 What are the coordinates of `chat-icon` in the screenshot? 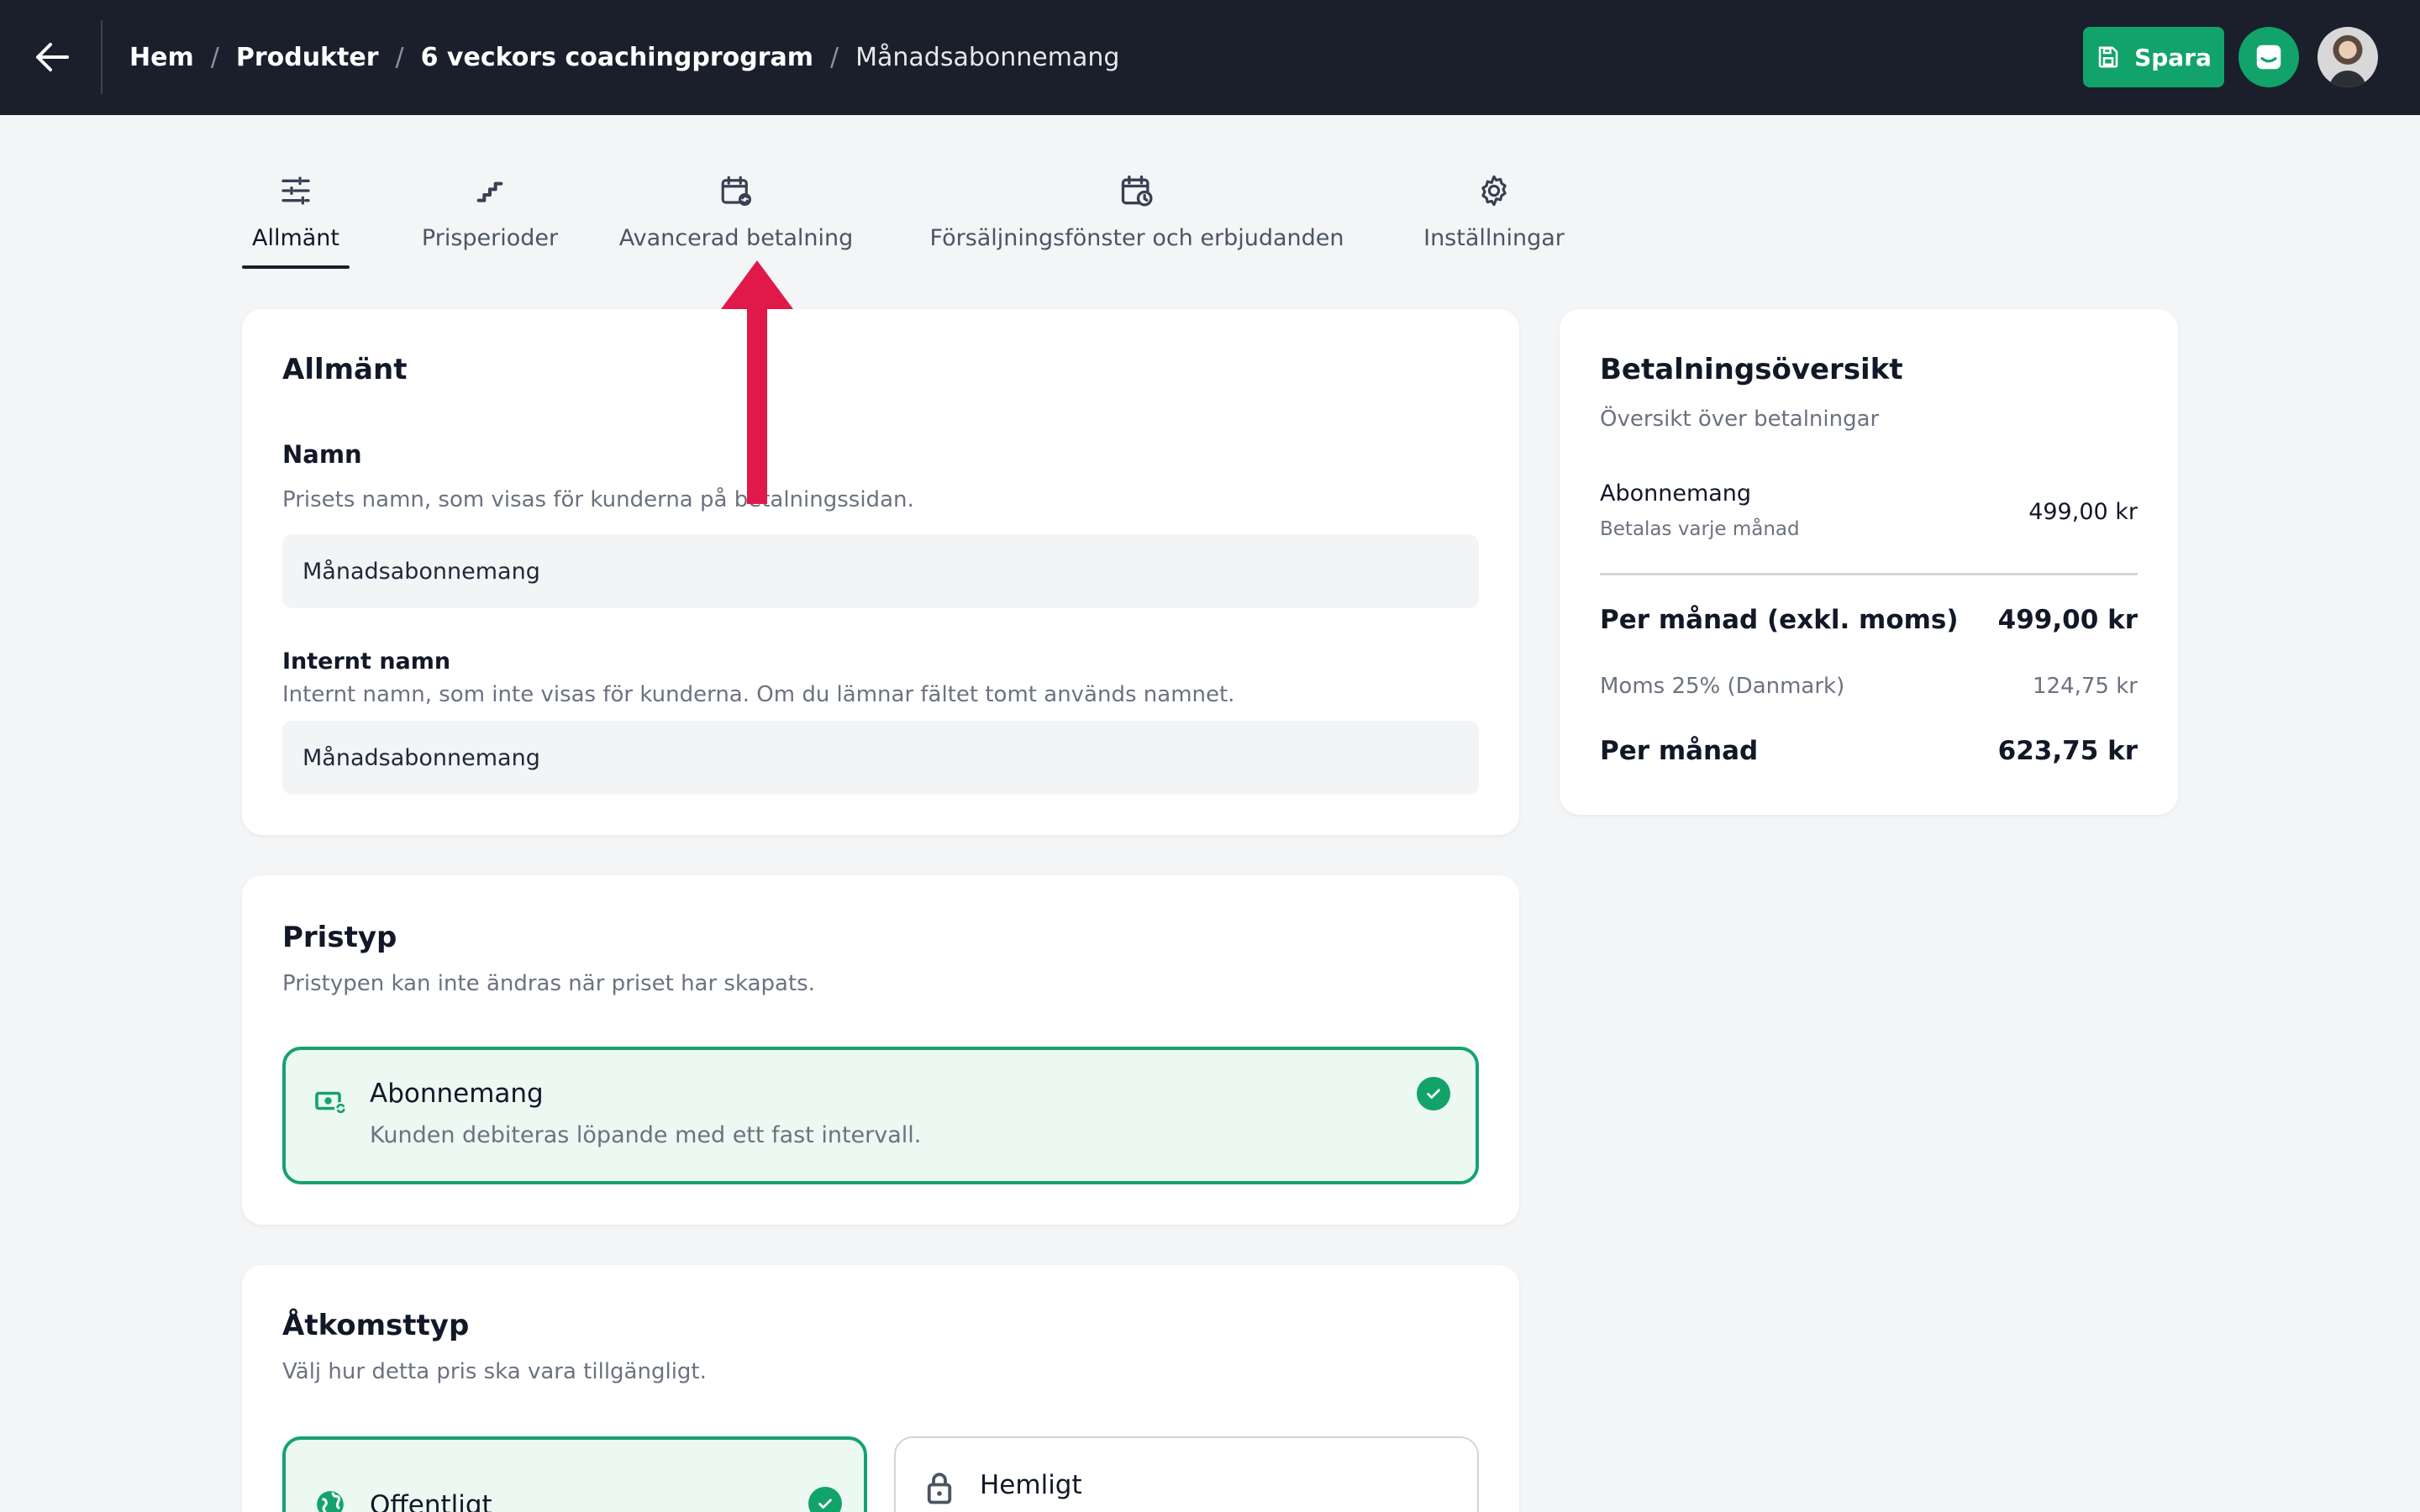 It's located at (2268, 57).